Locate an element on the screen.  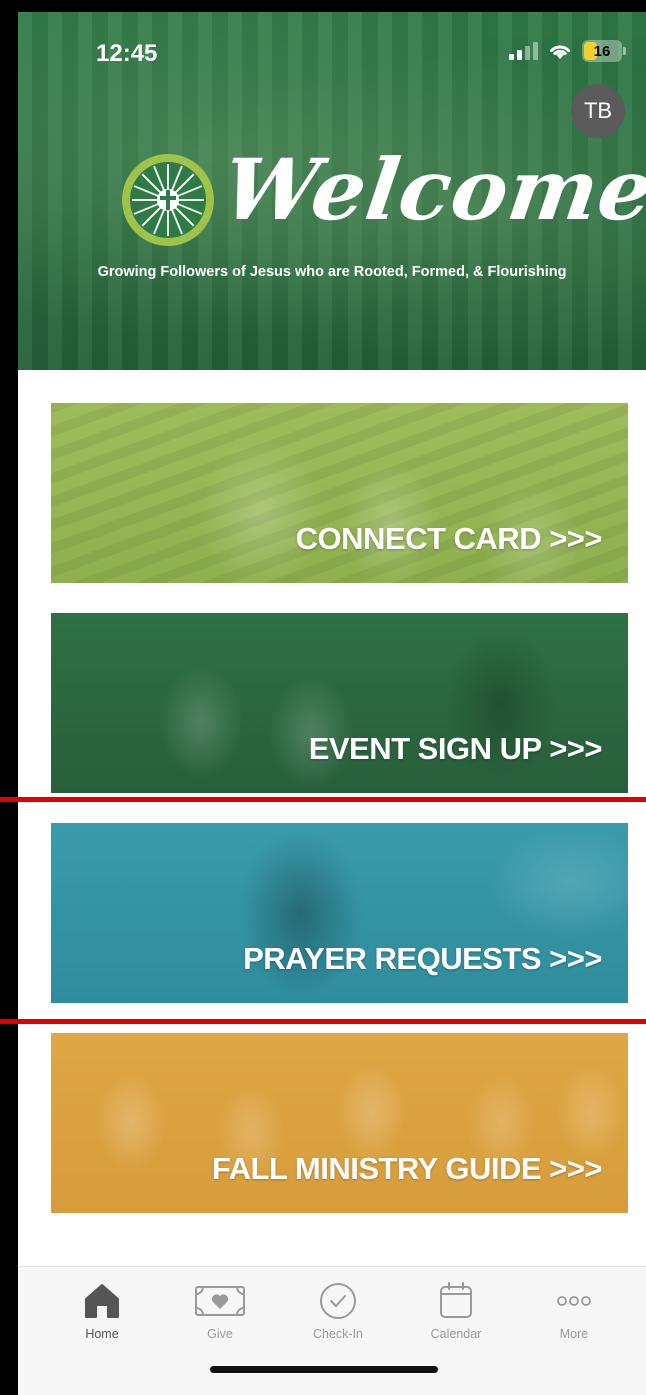
event-sign-up-label: EVENT SIGN UP >>> is located at coordinates (455, 748).